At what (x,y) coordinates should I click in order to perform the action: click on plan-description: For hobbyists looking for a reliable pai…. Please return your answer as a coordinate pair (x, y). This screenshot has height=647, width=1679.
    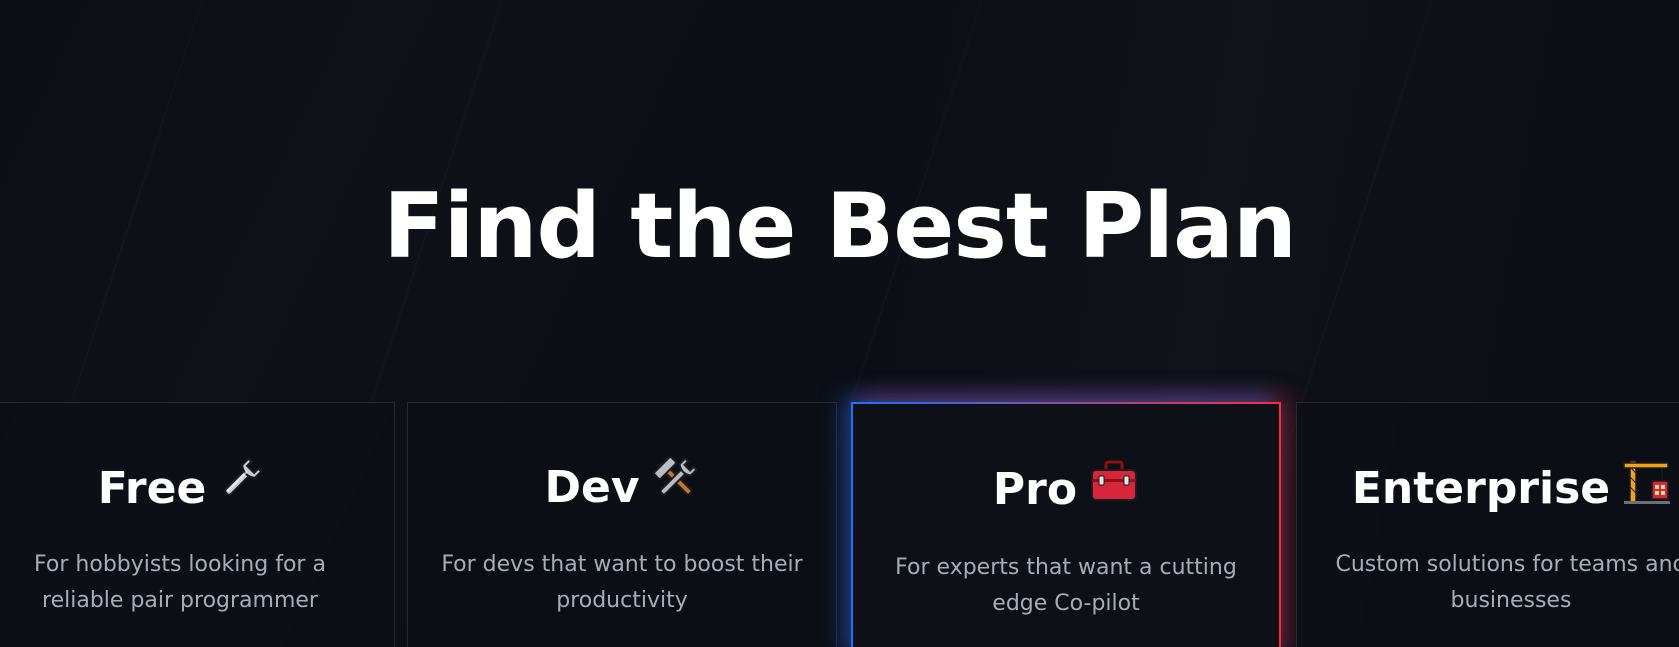
    Looking at the image, I should click on (180, 582).